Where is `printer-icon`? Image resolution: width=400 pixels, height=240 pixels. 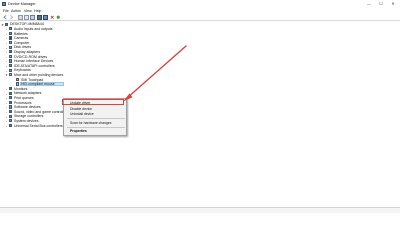 printer-icon is located at coordinates (11, 98).